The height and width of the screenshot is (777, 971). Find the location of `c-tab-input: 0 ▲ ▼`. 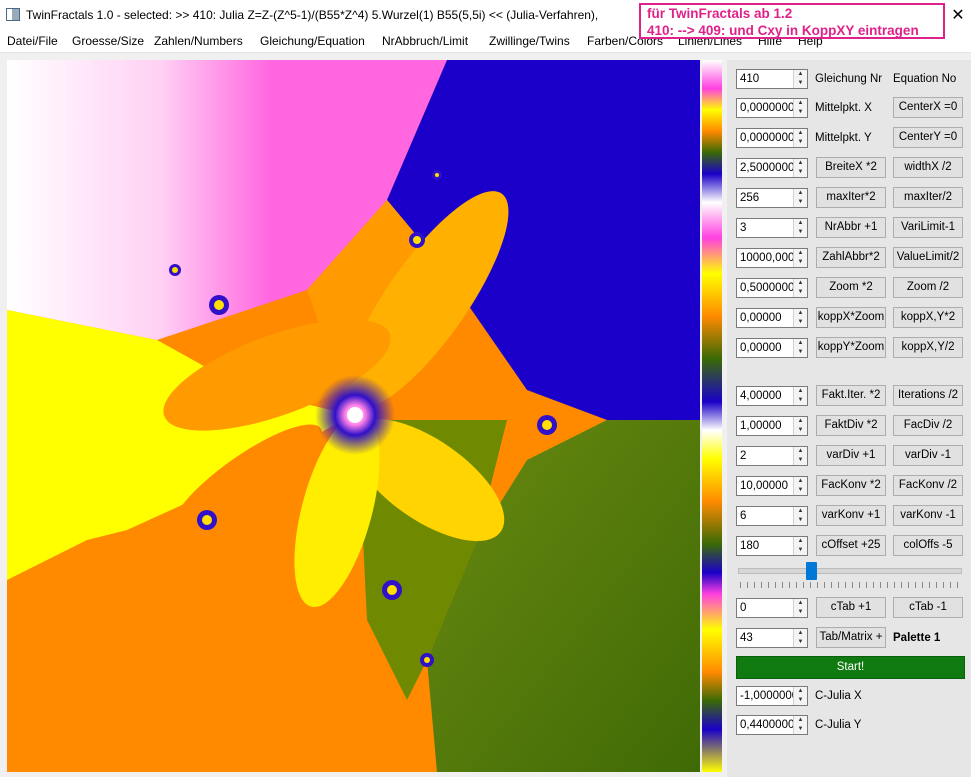

c-tab-input: 0 ▲ ▼ is located at coordinates (772, 608).